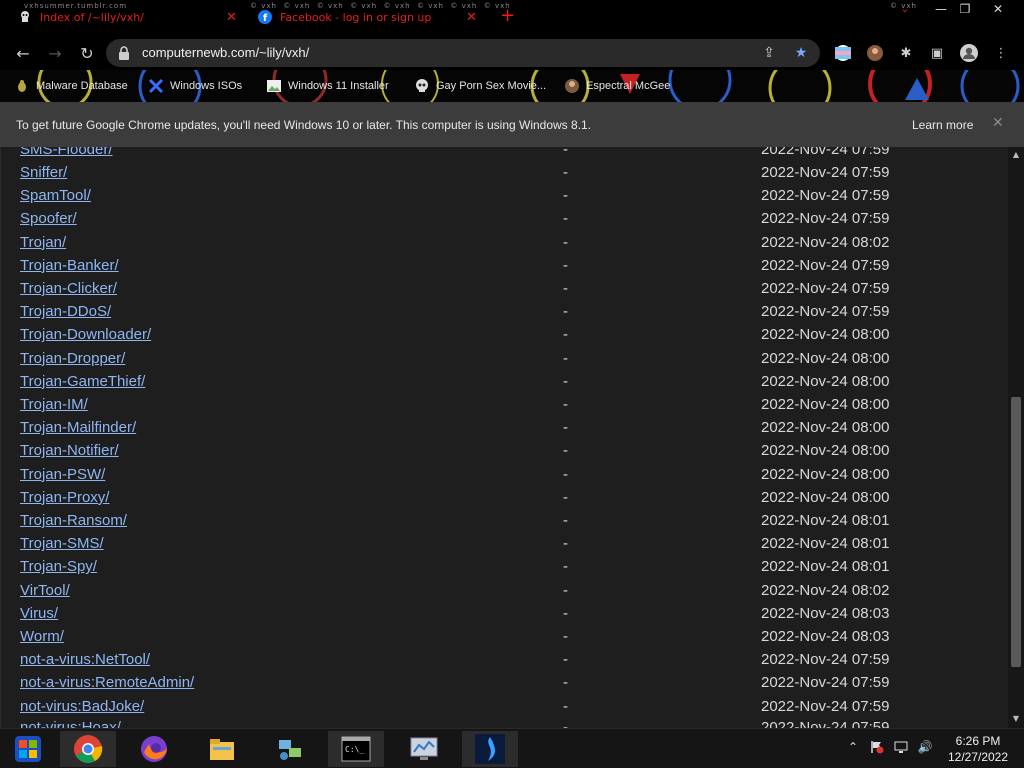  Describe the element at coordinates (124, 53) in the screenshot. I see `lock-icon` at that location.